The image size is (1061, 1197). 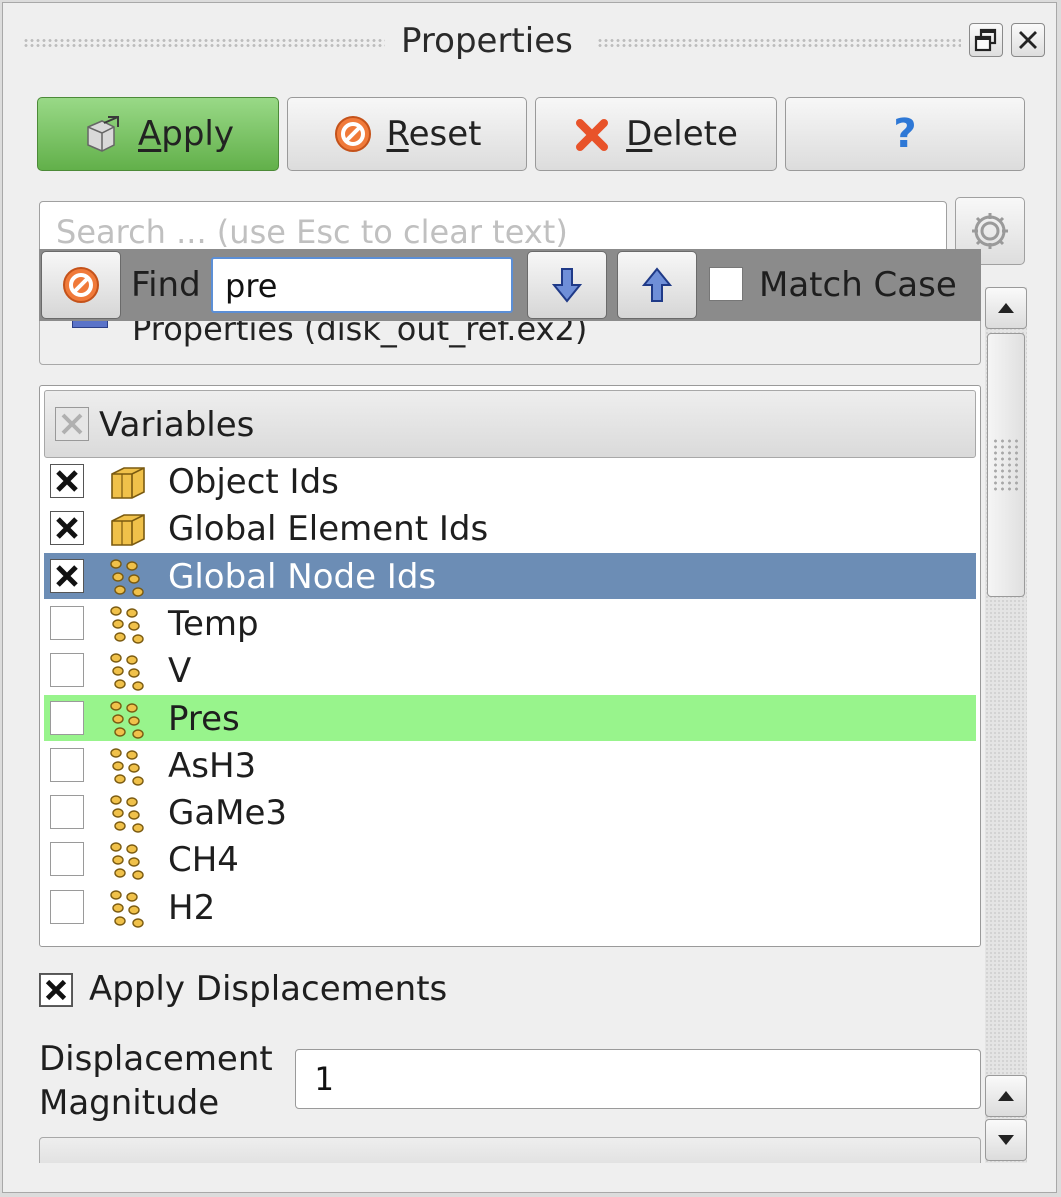 I want to click on vertical-scrollbar, so click(x=1006, y=725).